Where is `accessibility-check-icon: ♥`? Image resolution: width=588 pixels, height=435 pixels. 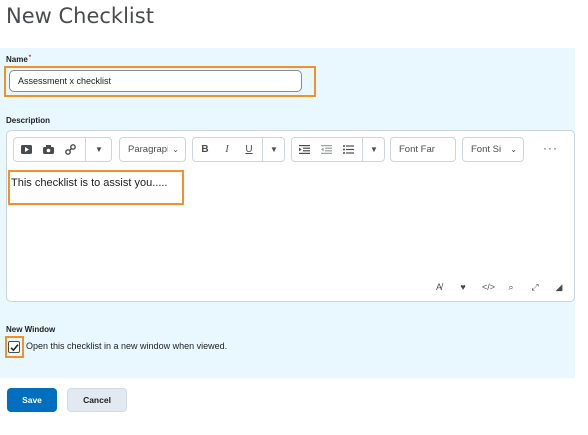 accessibility-check-icon: ♥ is located at coordinates (463, 287).